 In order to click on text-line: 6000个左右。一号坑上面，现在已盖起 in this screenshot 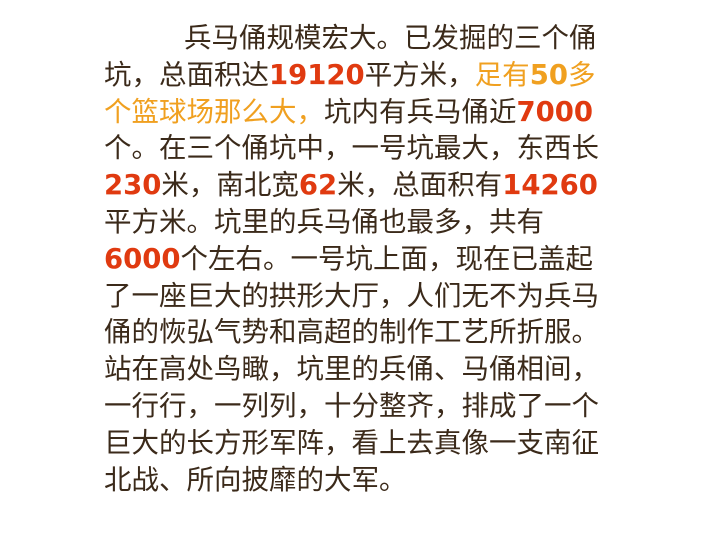, I will do `click(399, 259)`.